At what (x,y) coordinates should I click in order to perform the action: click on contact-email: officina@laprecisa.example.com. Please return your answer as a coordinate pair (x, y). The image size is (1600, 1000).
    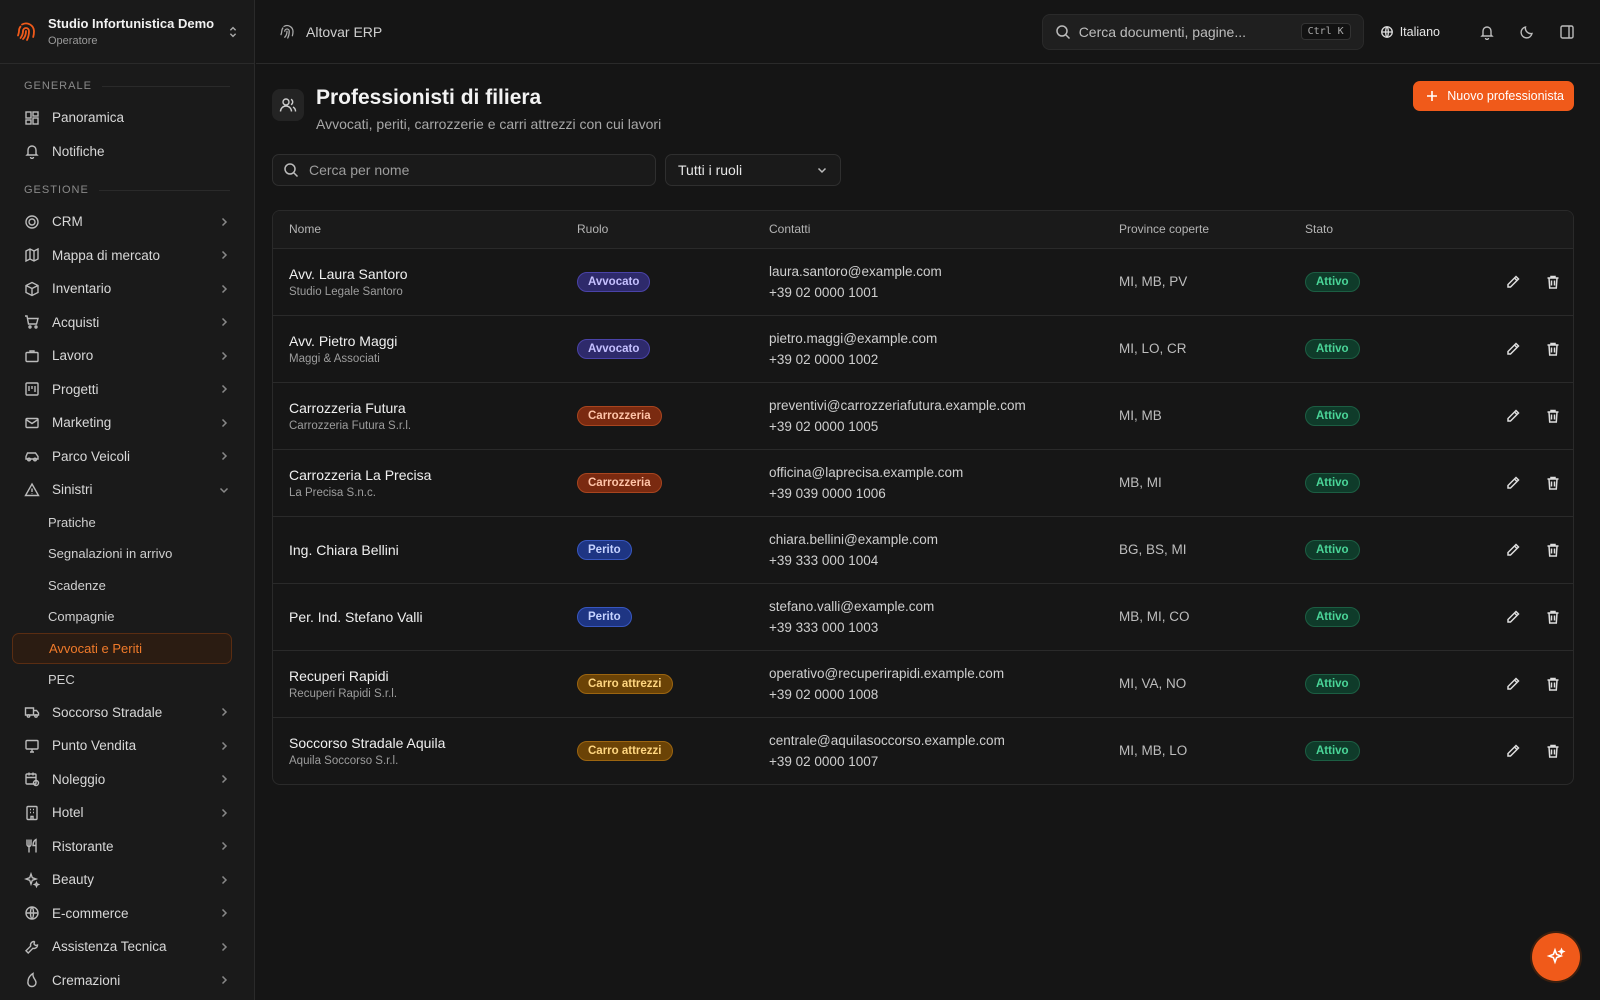
    Looking at the image, I should click on (936, 472).